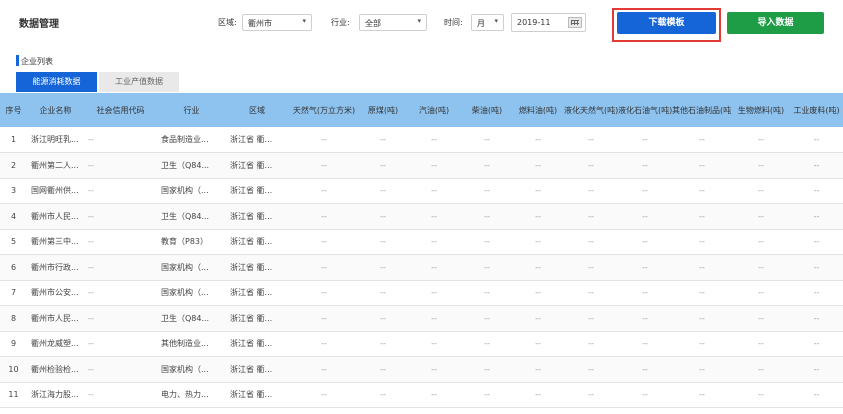  I want to click on region-label: 区域:, so click(227, 22).